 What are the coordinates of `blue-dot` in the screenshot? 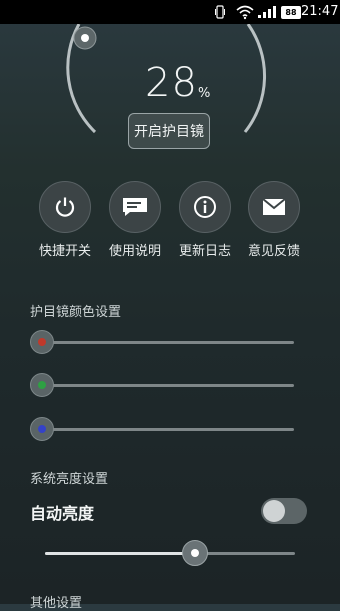 It's located at (42, 429).